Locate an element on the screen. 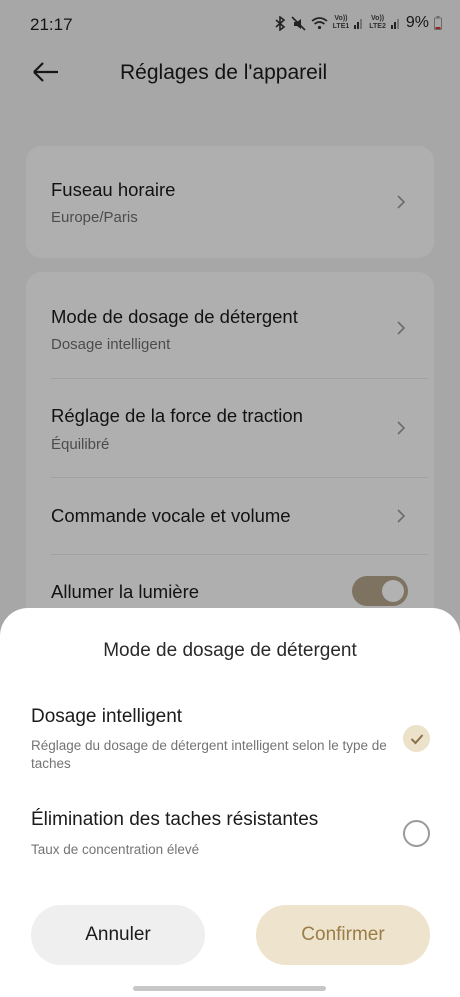  checkmark-icon is located at coordinates (416, 738).